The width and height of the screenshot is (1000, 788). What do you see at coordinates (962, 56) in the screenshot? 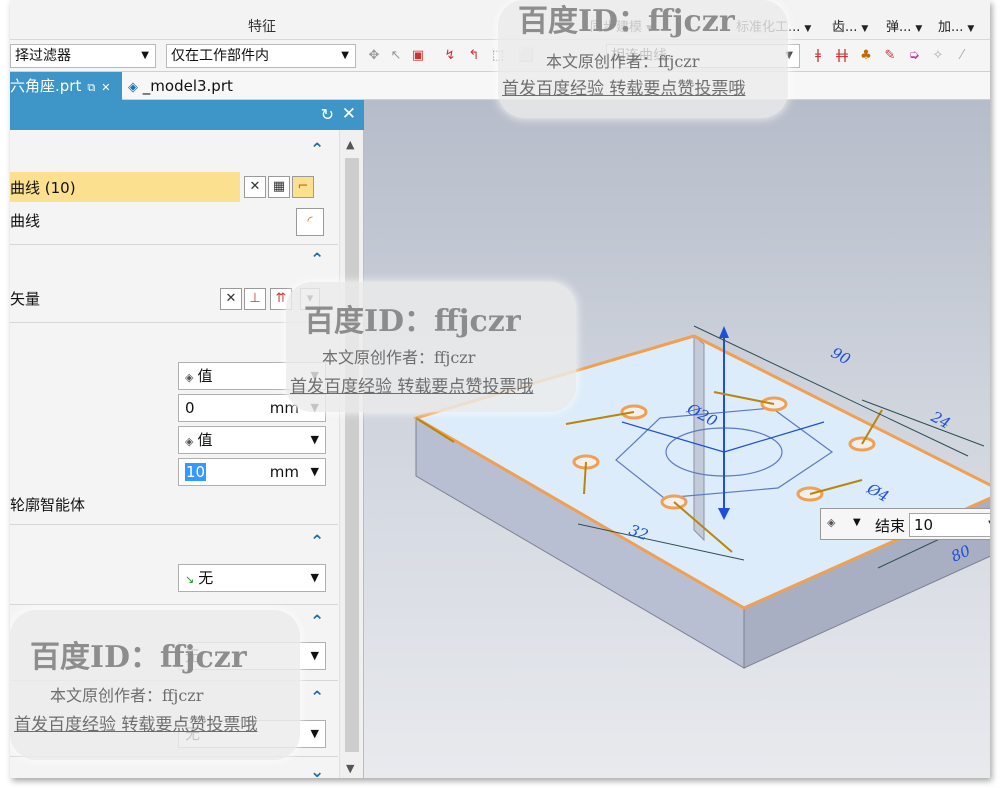
I see `snap-line-icon: ⁄` at bounding box center [962, 56].